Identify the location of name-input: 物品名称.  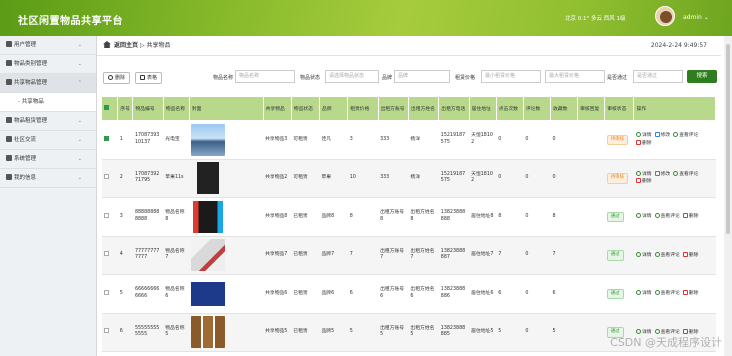
(265, 76).